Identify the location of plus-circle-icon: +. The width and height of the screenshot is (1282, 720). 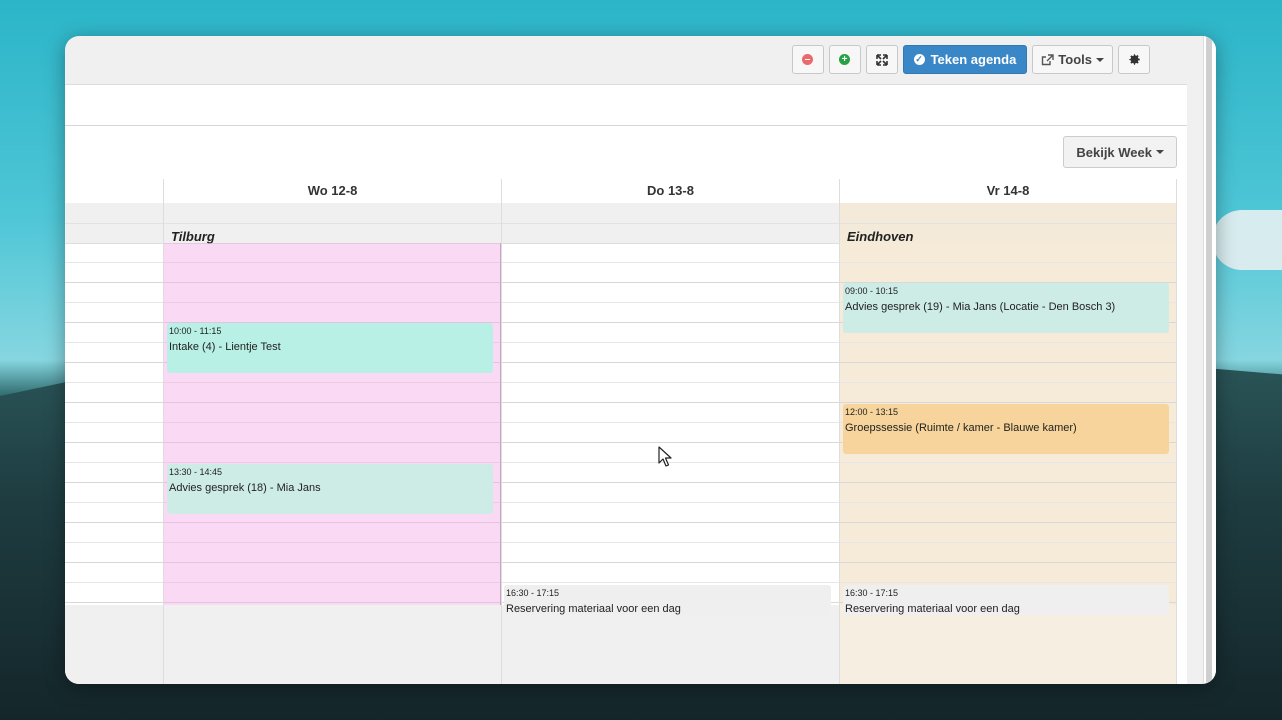
(845, 59).